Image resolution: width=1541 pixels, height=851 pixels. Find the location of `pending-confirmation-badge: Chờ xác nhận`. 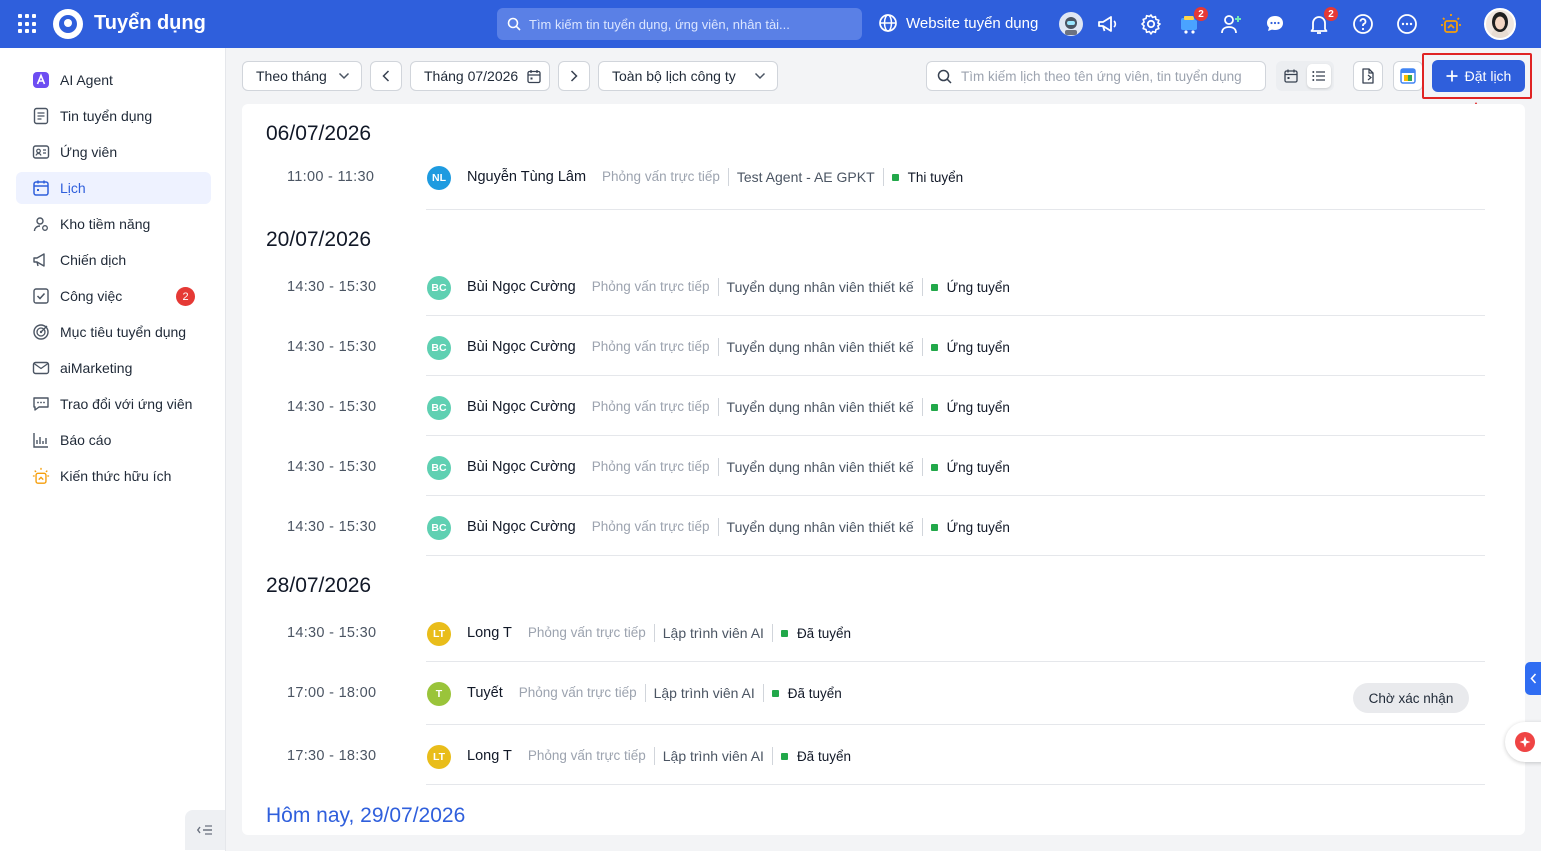

pending-confirmation-badge: Chờ xác nhận is located at coordinates (1411, 698).